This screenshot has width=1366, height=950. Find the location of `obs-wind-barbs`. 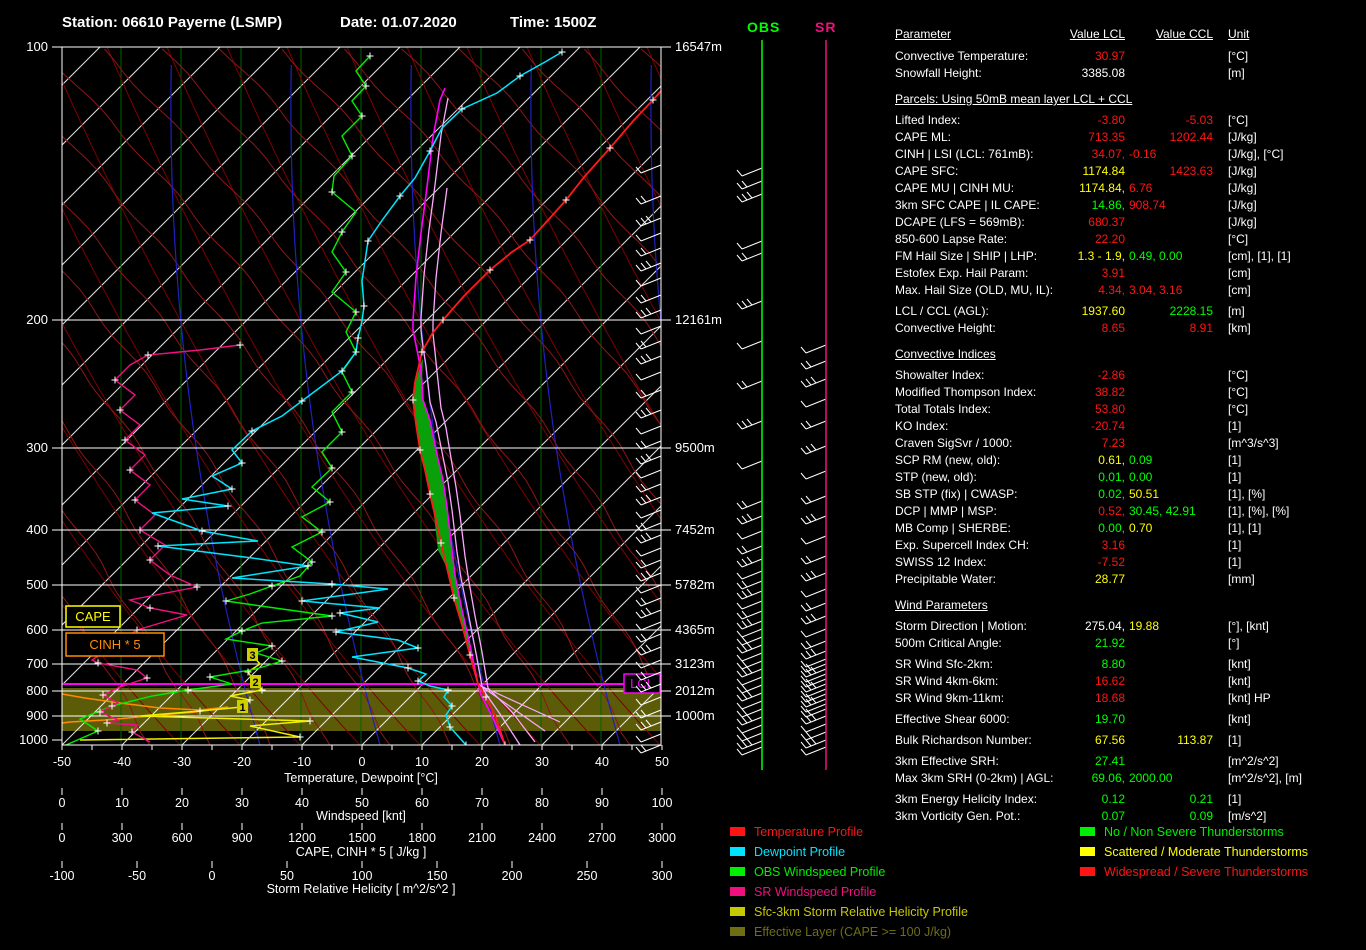

obs-wind-barbs is located at coordinates (749, 461).